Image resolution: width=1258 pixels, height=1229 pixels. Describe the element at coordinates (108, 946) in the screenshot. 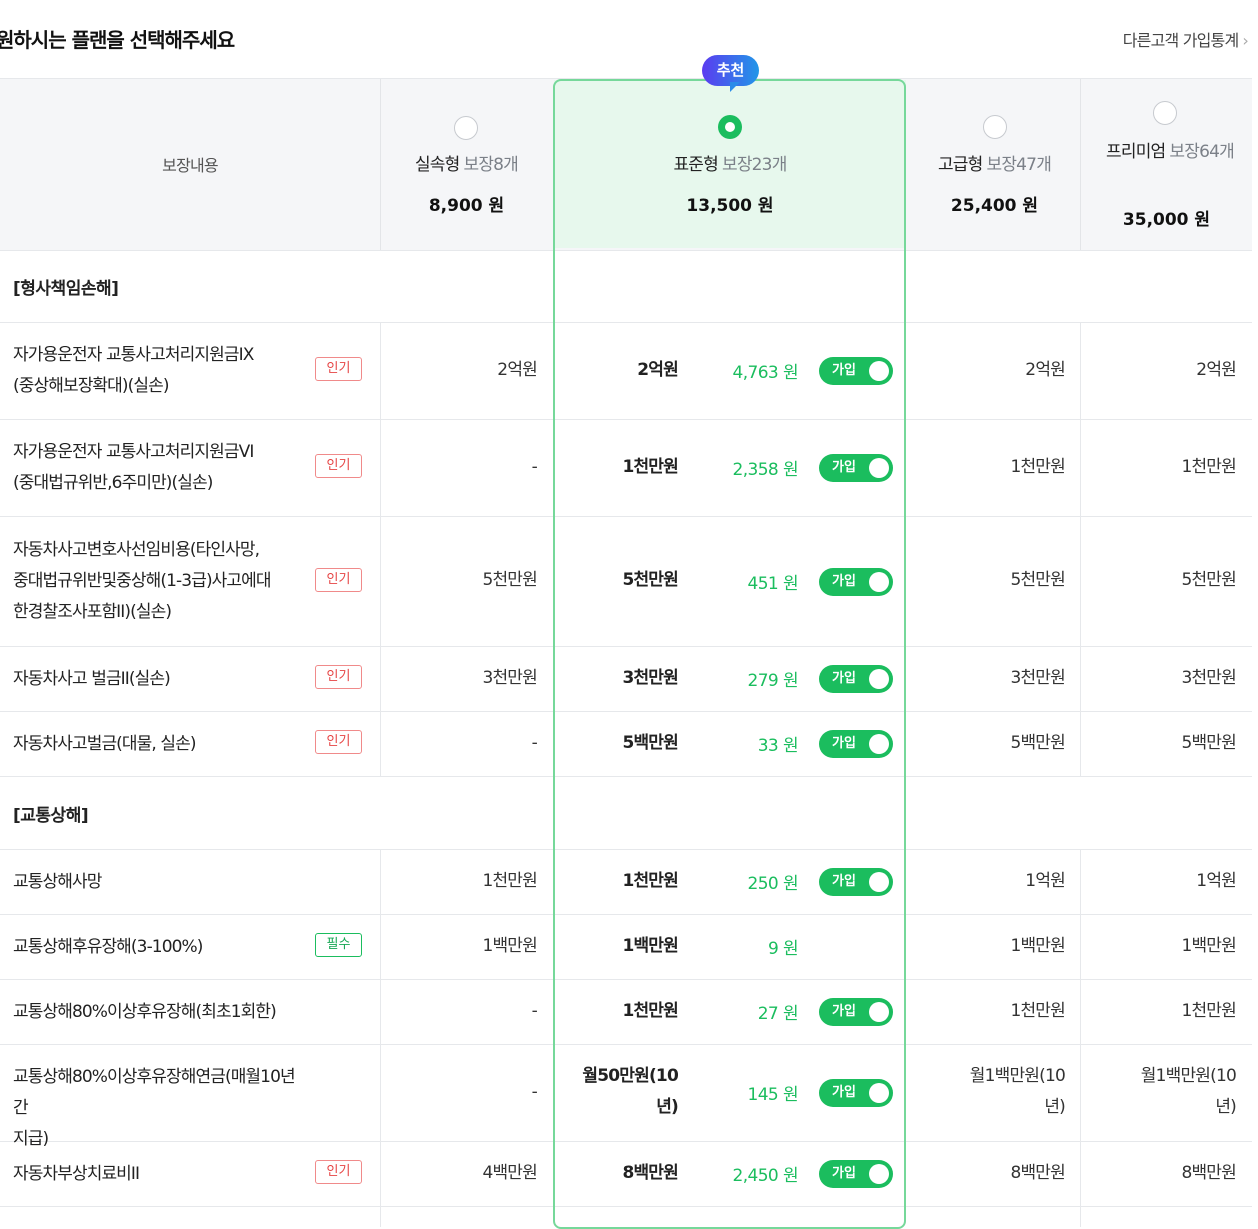

I see `coverage-name: 교통상해후유장해(3-100%)` at that location.